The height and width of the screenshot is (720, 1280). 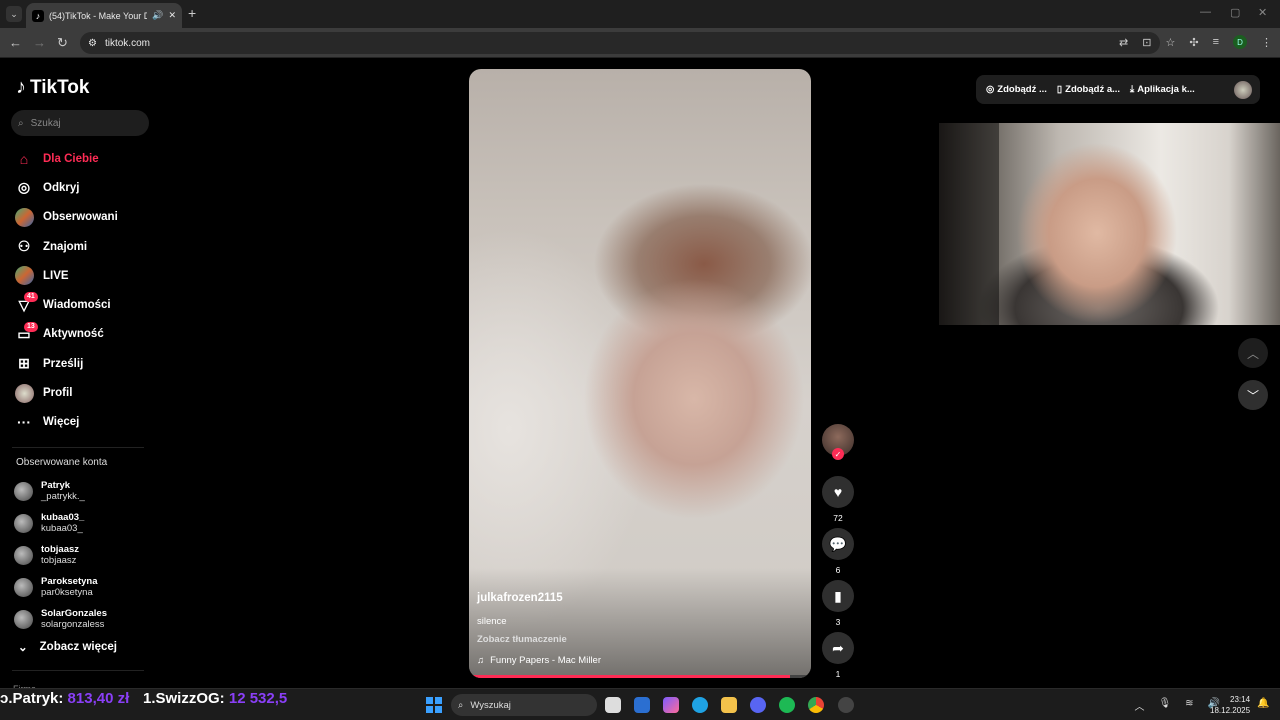 What do you see at coordinates (434, 705) in the screenshot?
I see `windows-start-icon` at bounding box center [434, 705].